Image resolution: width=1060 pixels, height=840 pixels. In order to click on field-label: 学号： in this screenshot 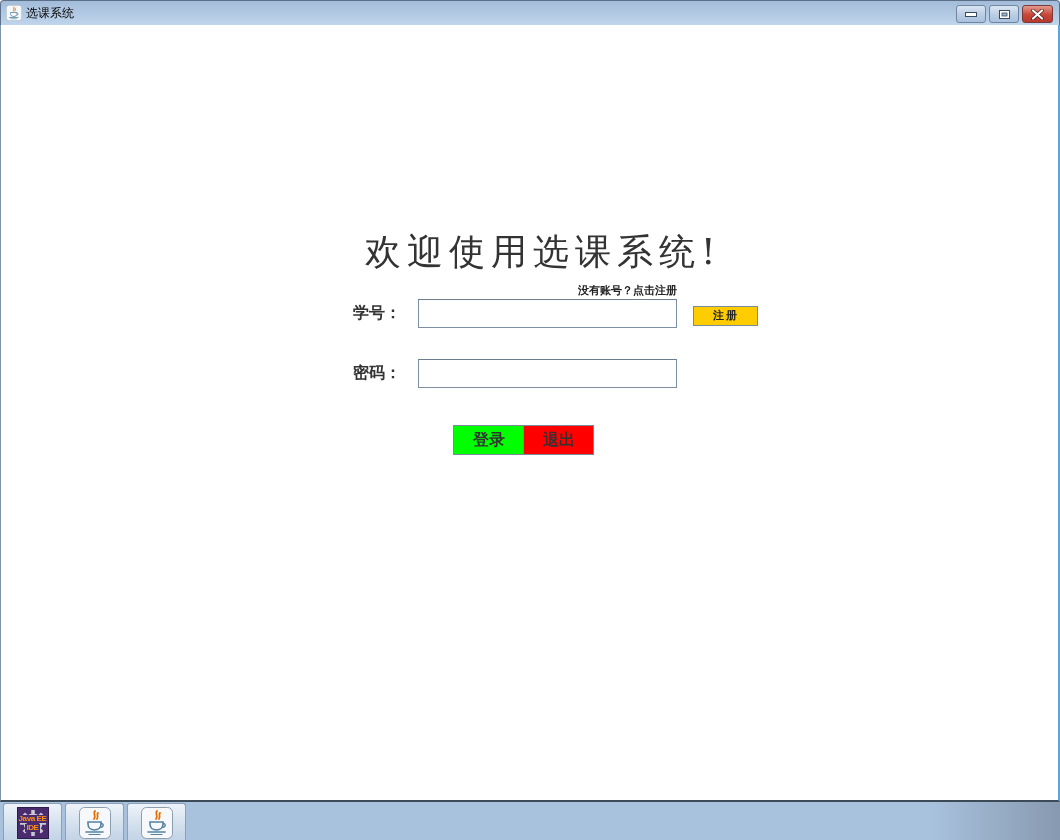, I will do `click(377, 313)`.